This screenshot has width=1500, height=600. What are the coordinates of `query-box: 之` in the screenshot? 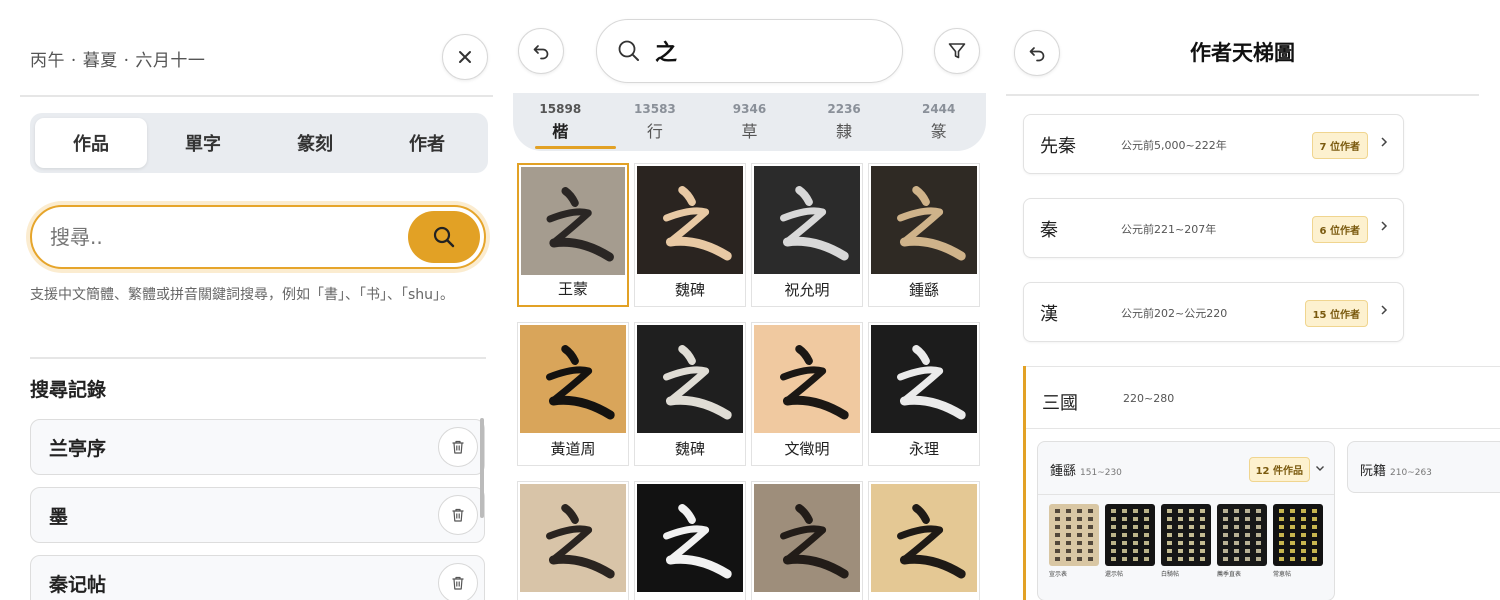 It's located at (749, 51).